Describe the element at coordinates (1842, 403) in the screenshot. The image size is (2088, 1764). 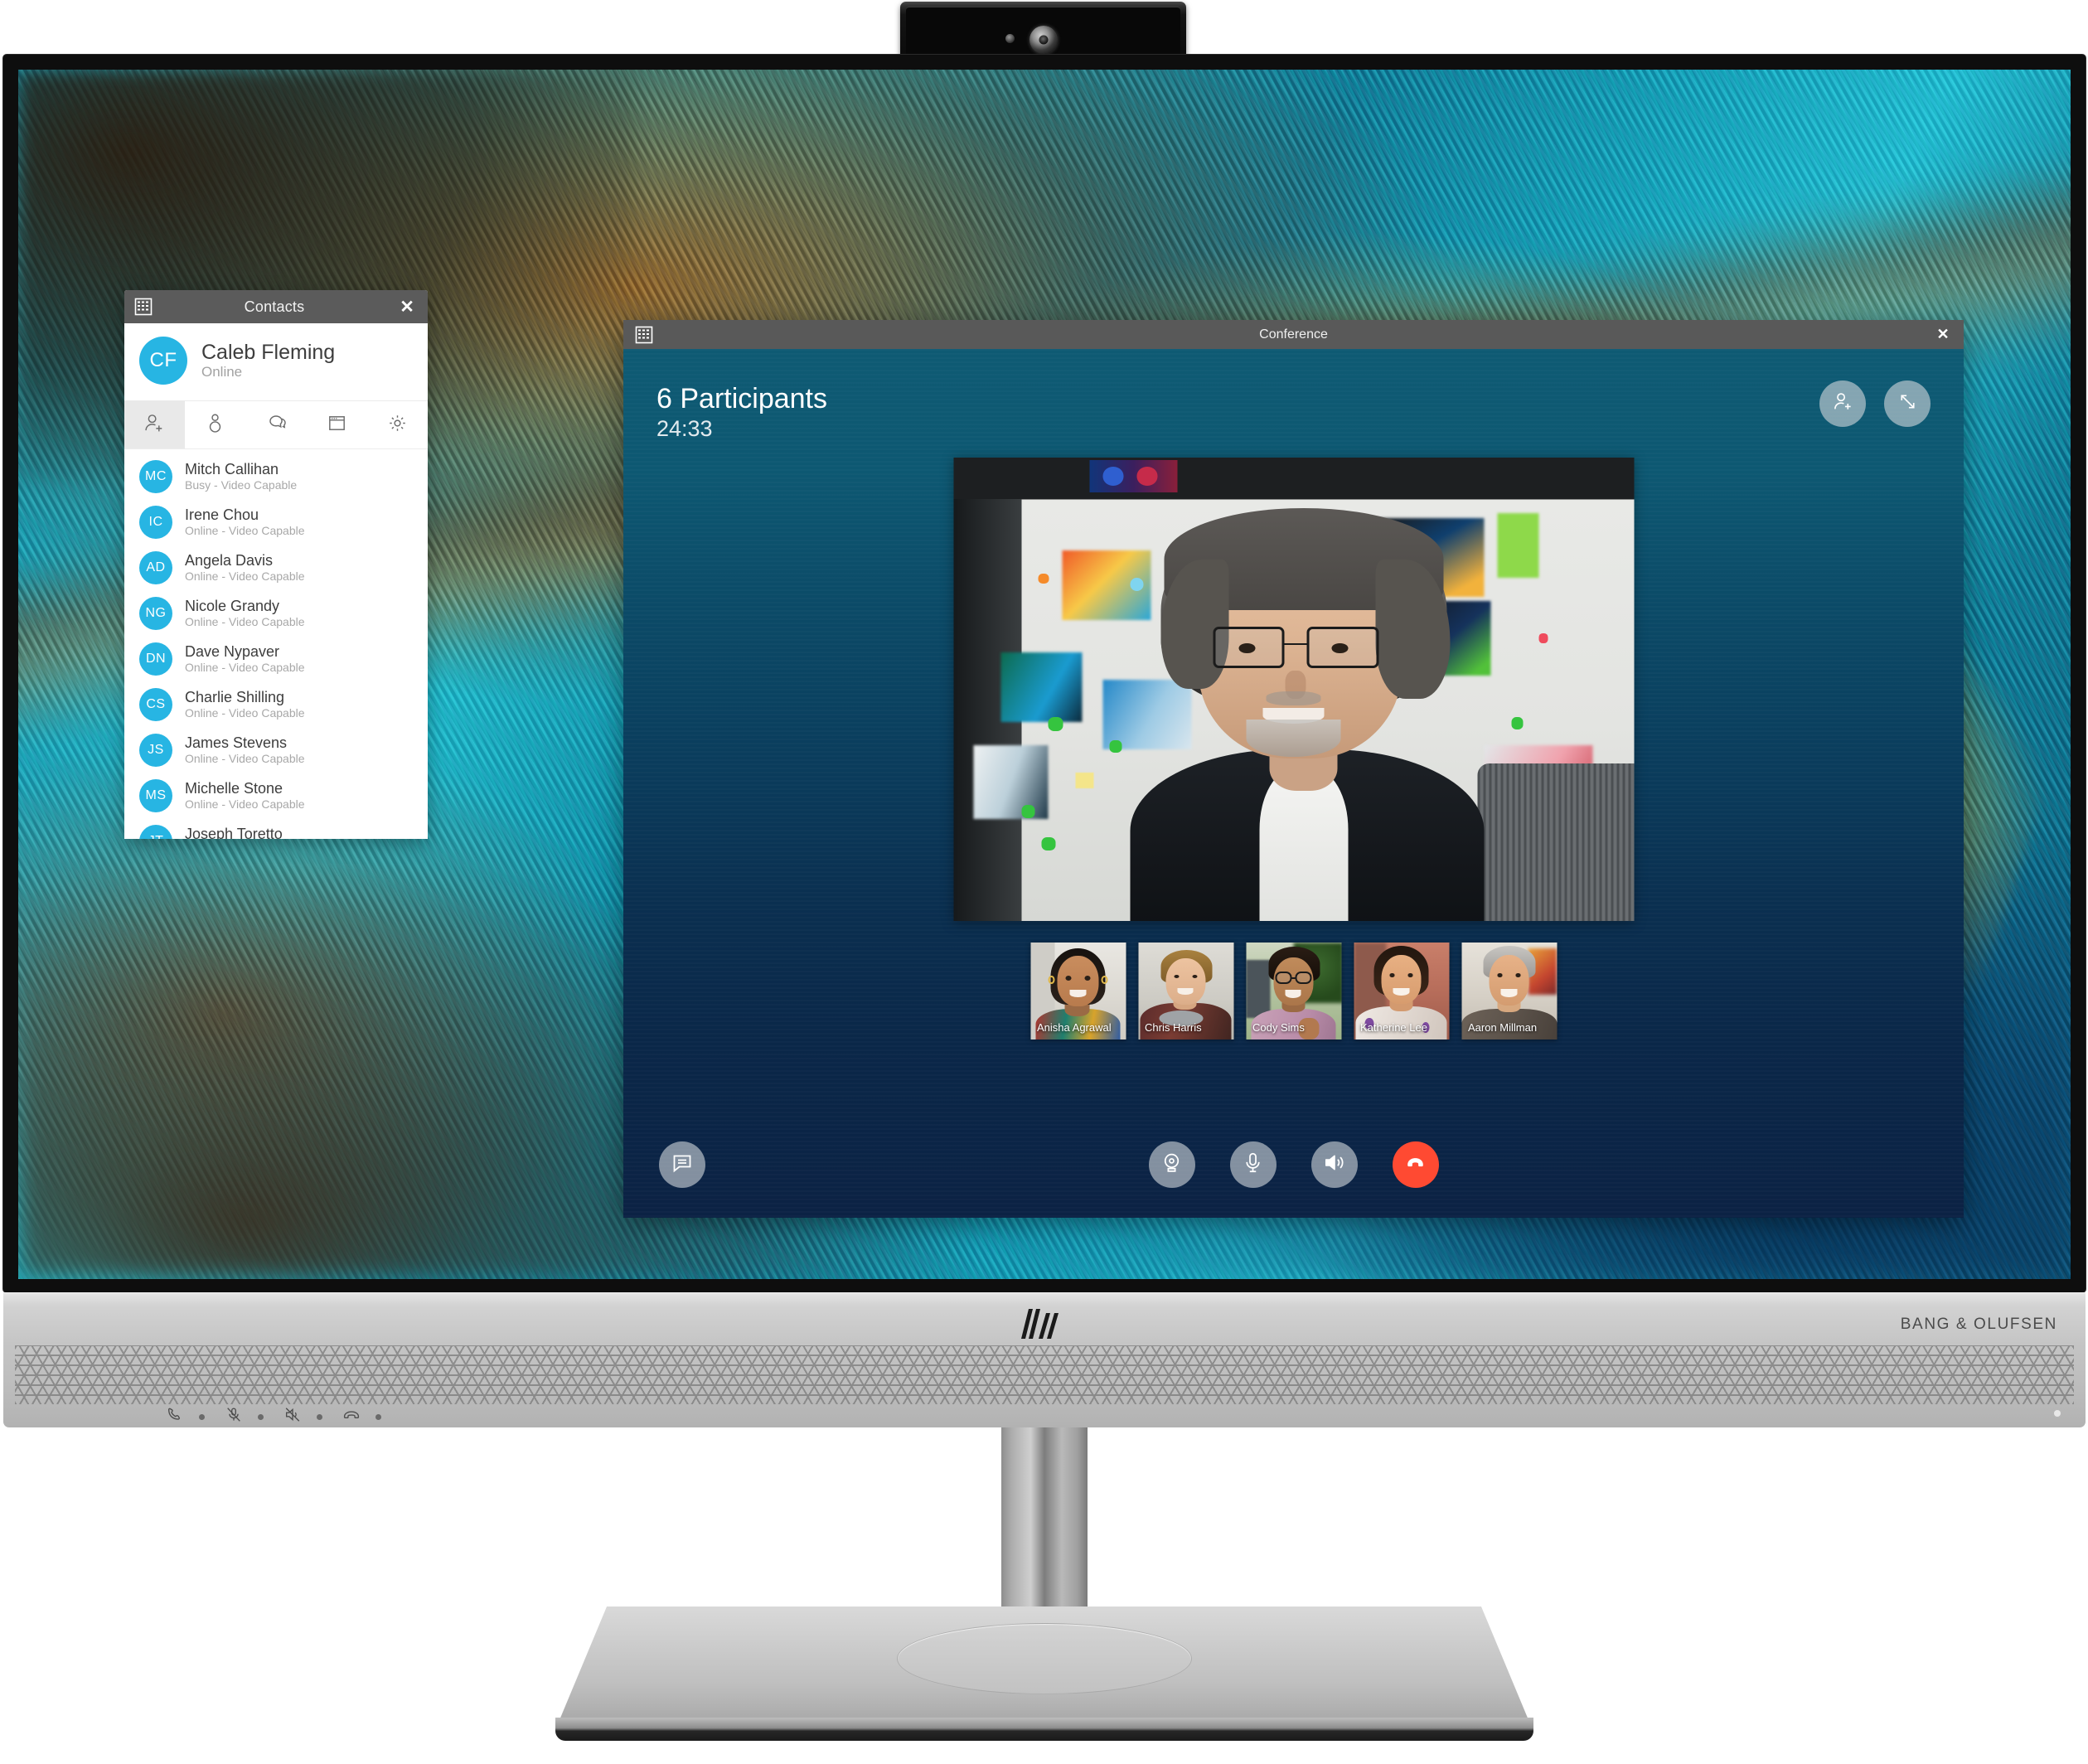
I see `add-participant-button` at that location.